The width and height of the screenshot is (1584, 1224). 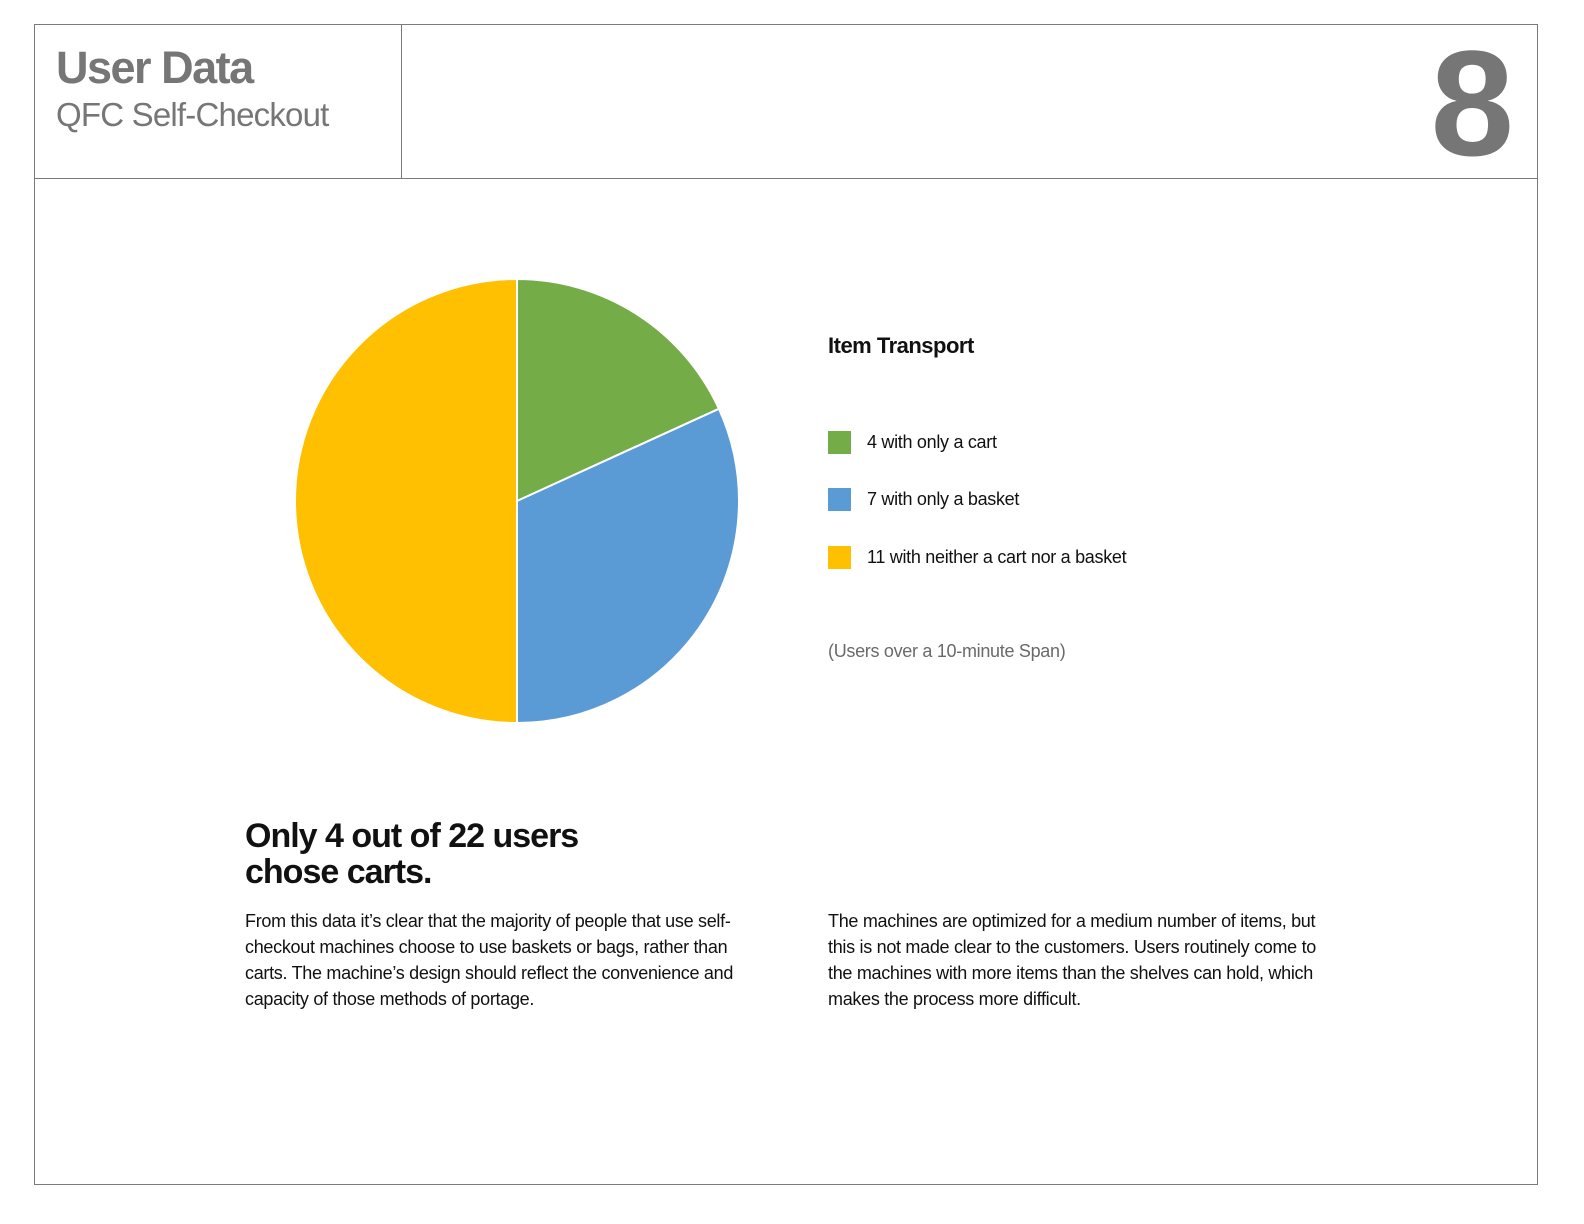 What do you see at coordinates (1472, 103) in the screenshot?
I see `page-number: 8` at bounding box center [1472, 103].